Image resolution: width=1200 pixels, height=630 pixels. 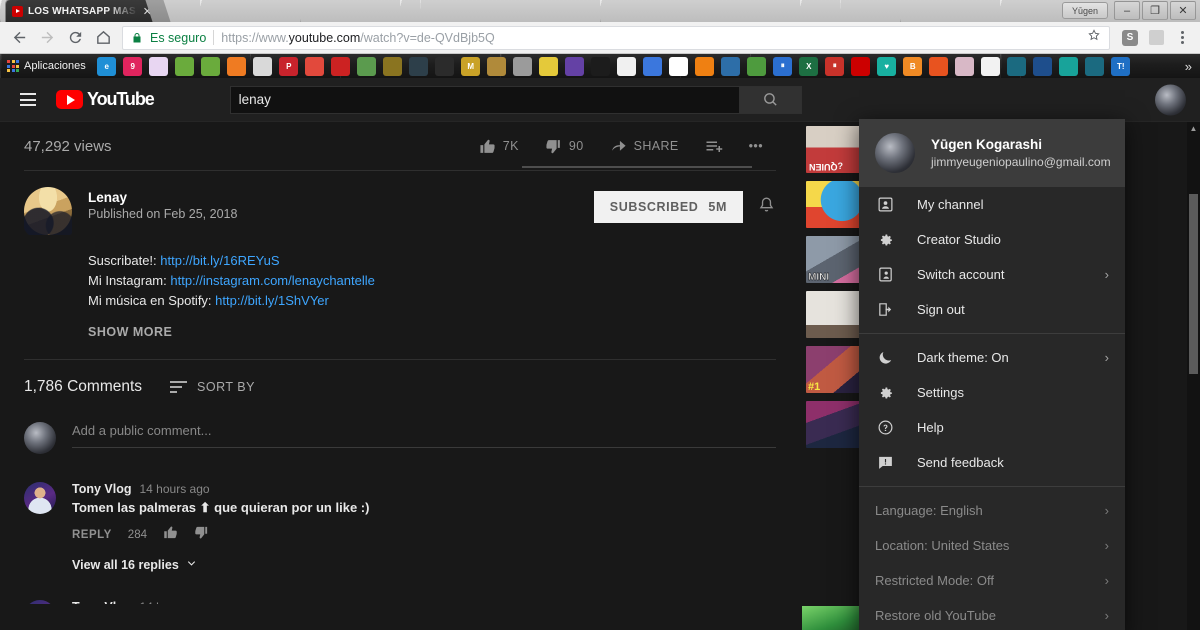 I want to click on view-replies-button: View all 16 replies, so click(x=424, y=558).